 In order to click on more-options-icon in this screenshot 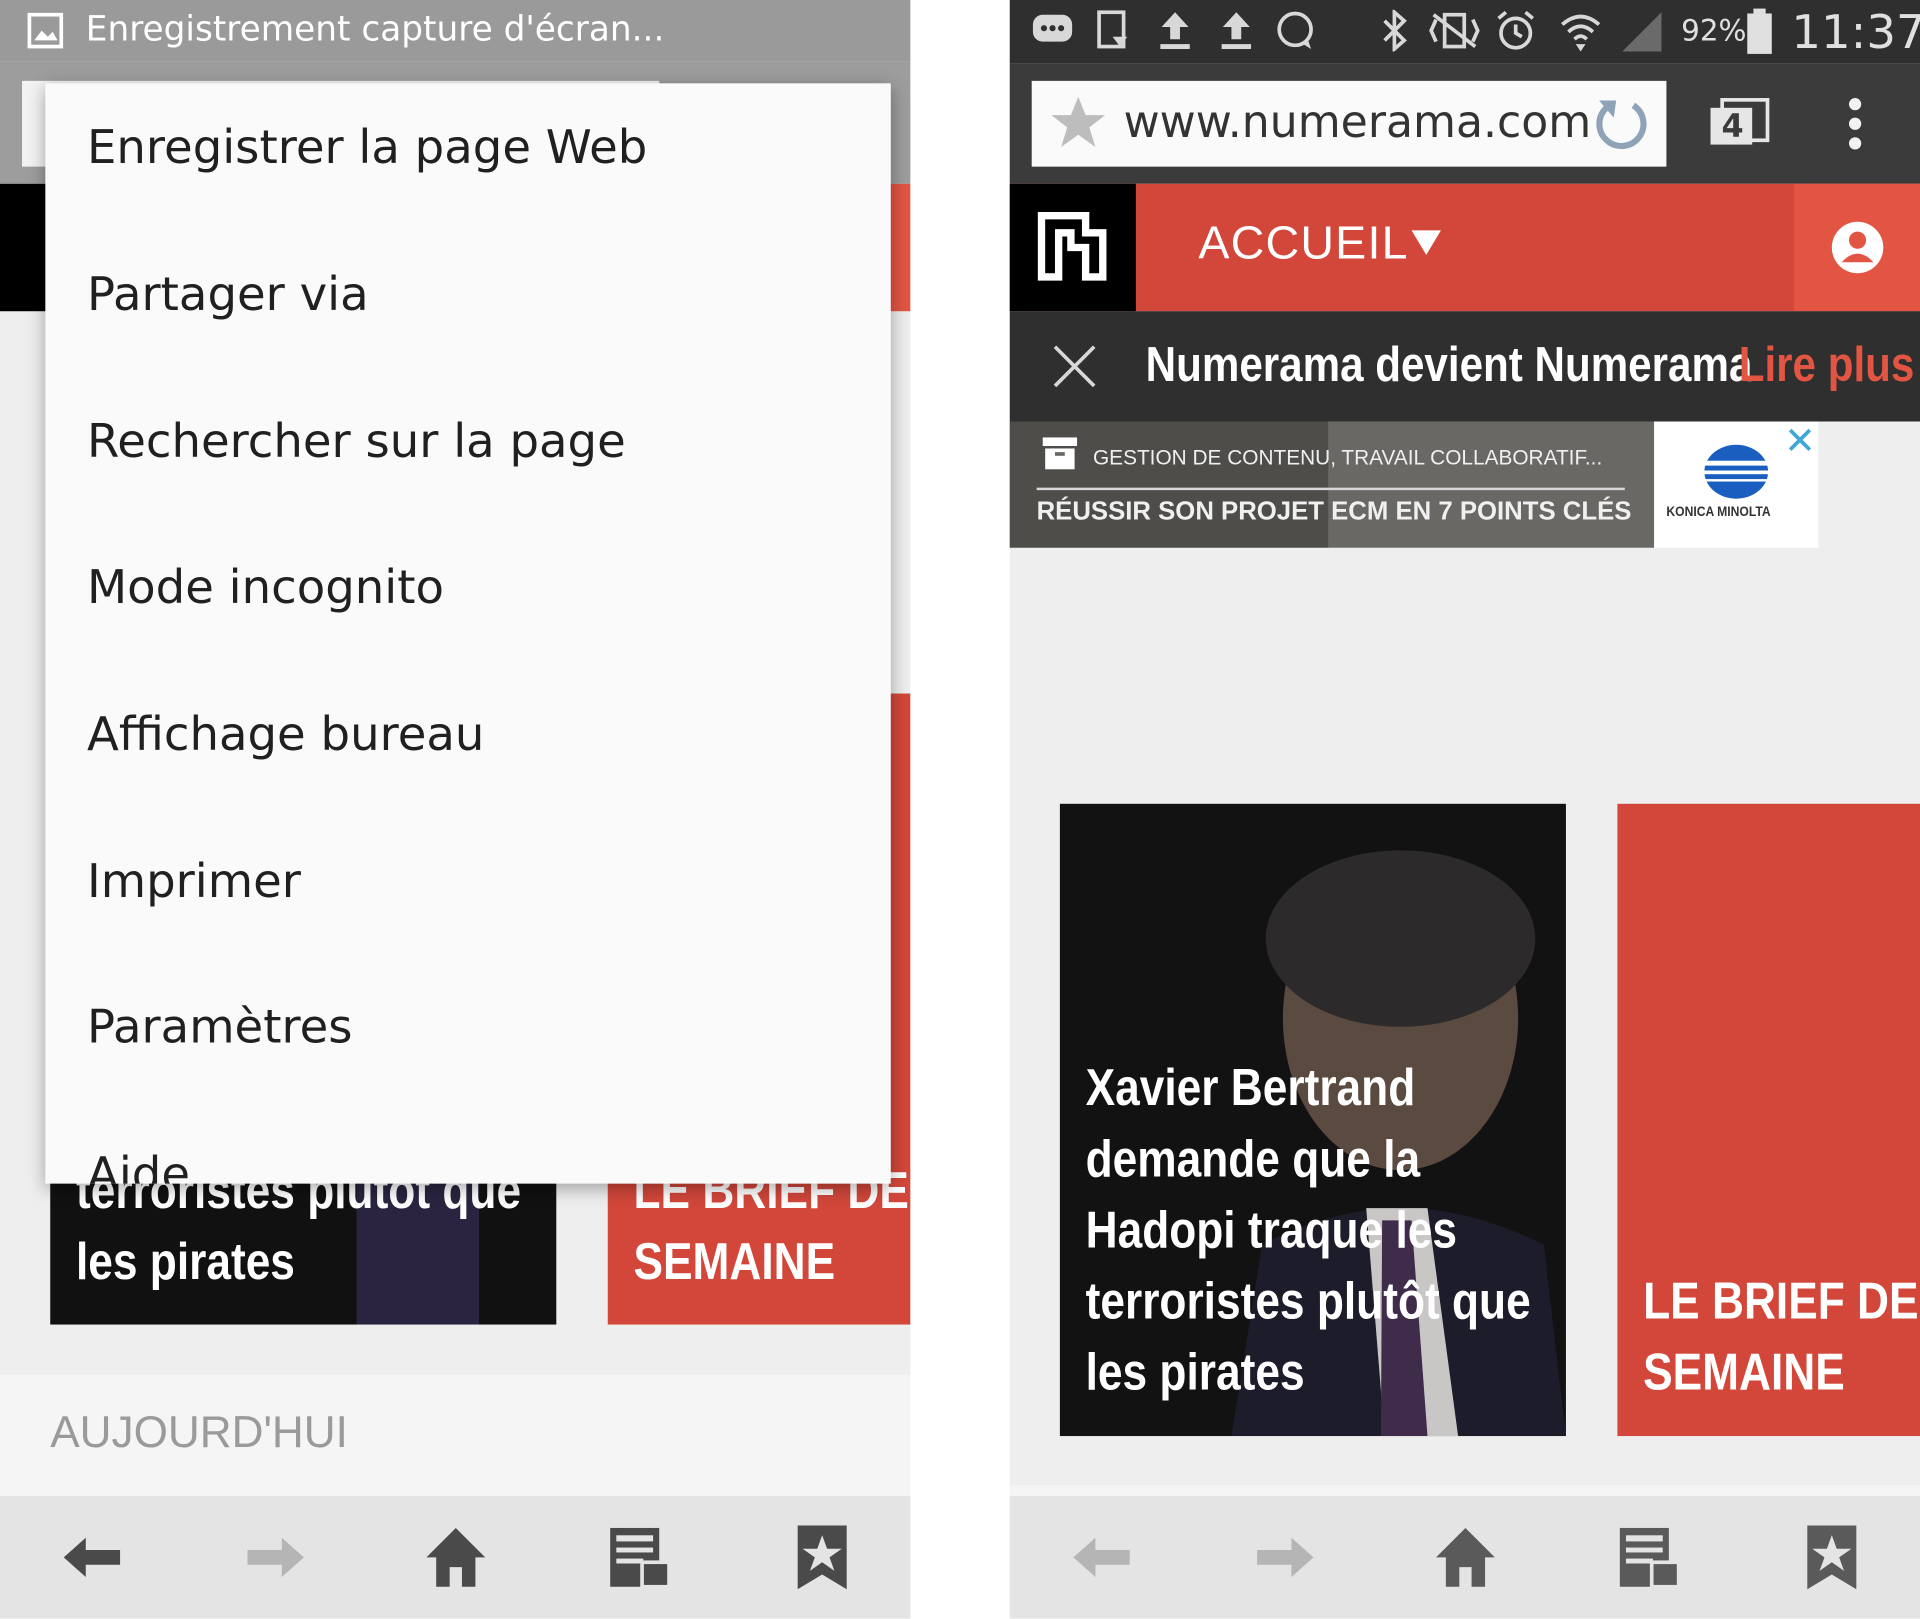, I will do `click(1855, 124)`.